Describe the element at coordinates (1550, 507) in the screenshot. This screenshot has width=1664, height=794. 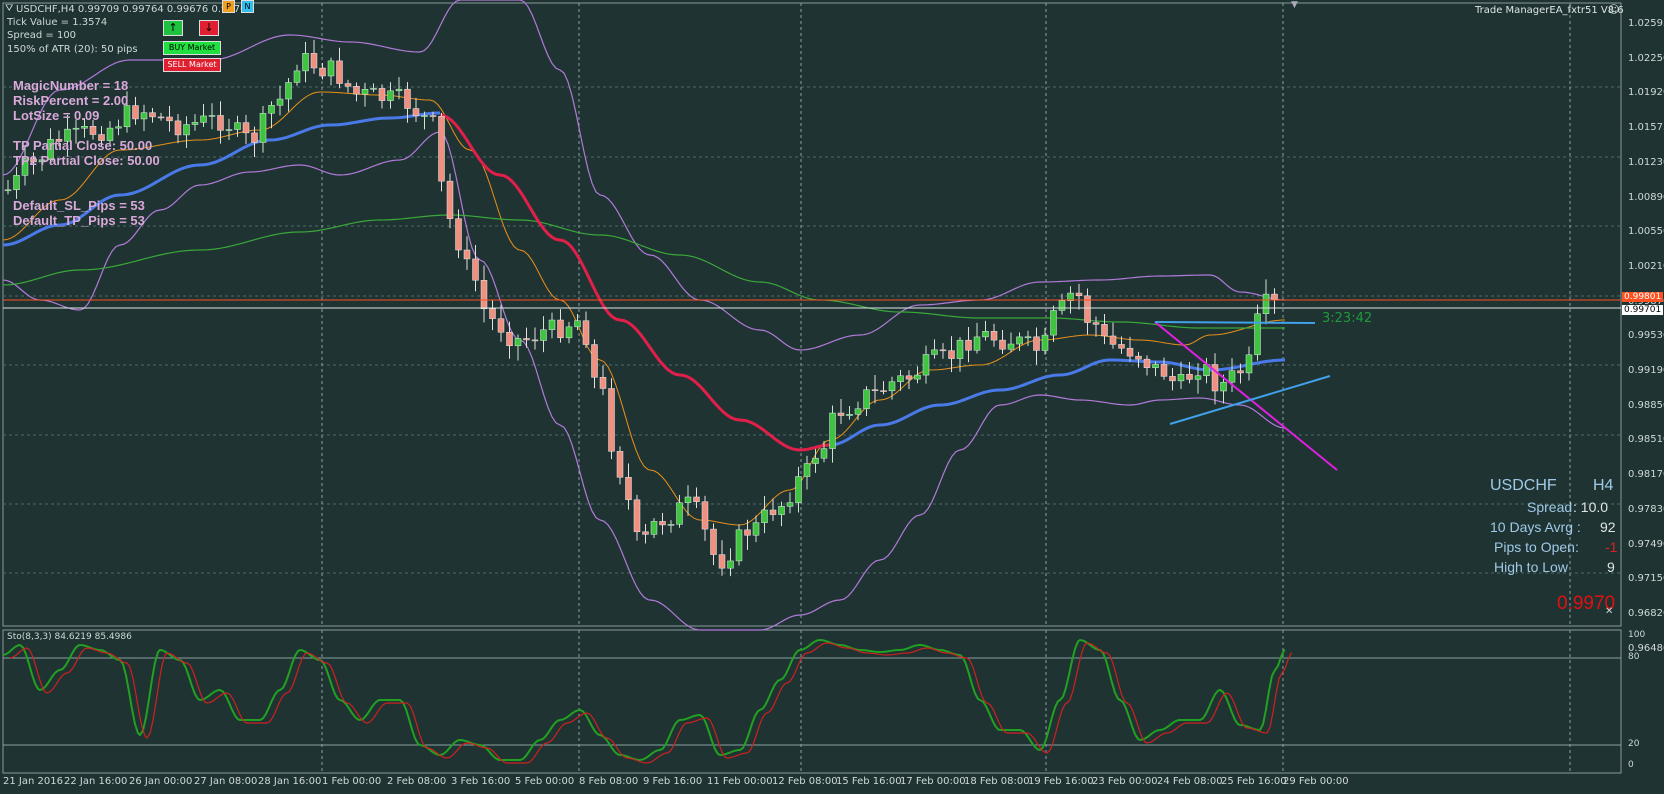
I see `panel-spread-label: Spread` at that location.